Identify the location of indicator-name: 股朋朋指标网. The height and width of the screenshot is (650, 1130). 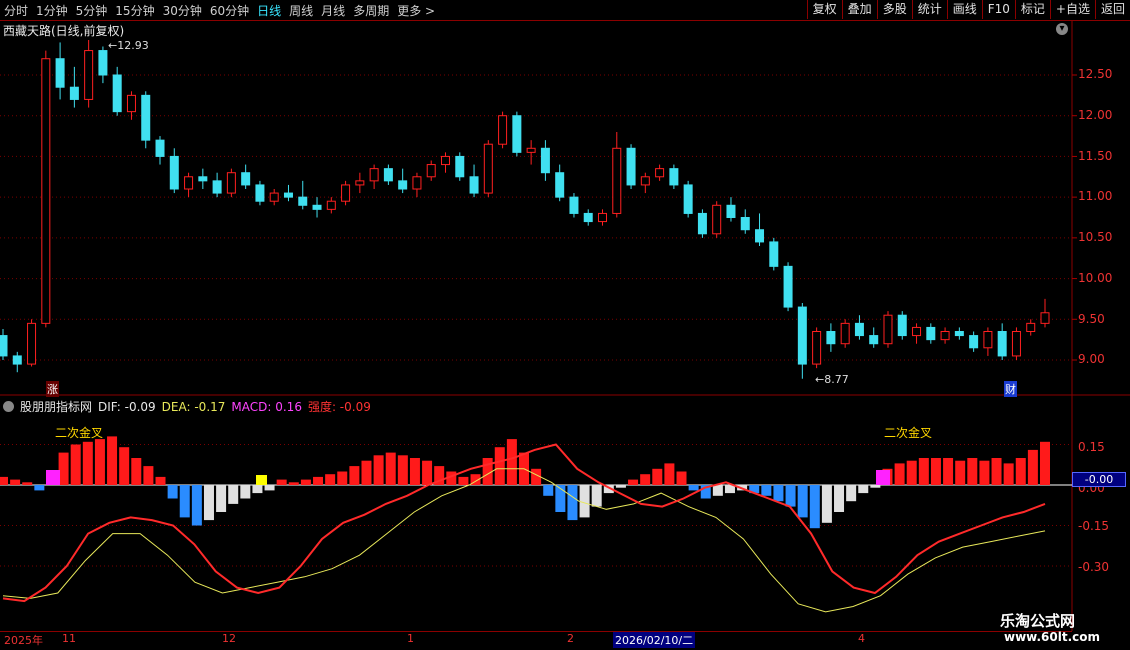
(56, 406).